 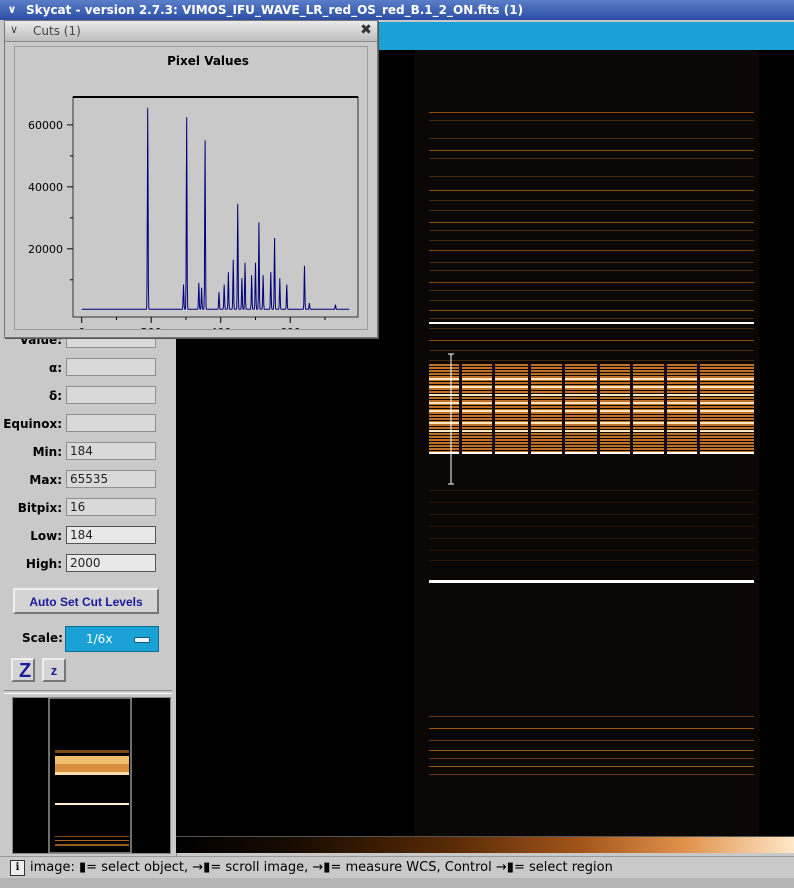 What do you see at coordinates (220, 327) in the screenshot?
I see `x-tick-label: 400` at bounding box center [220, 327].